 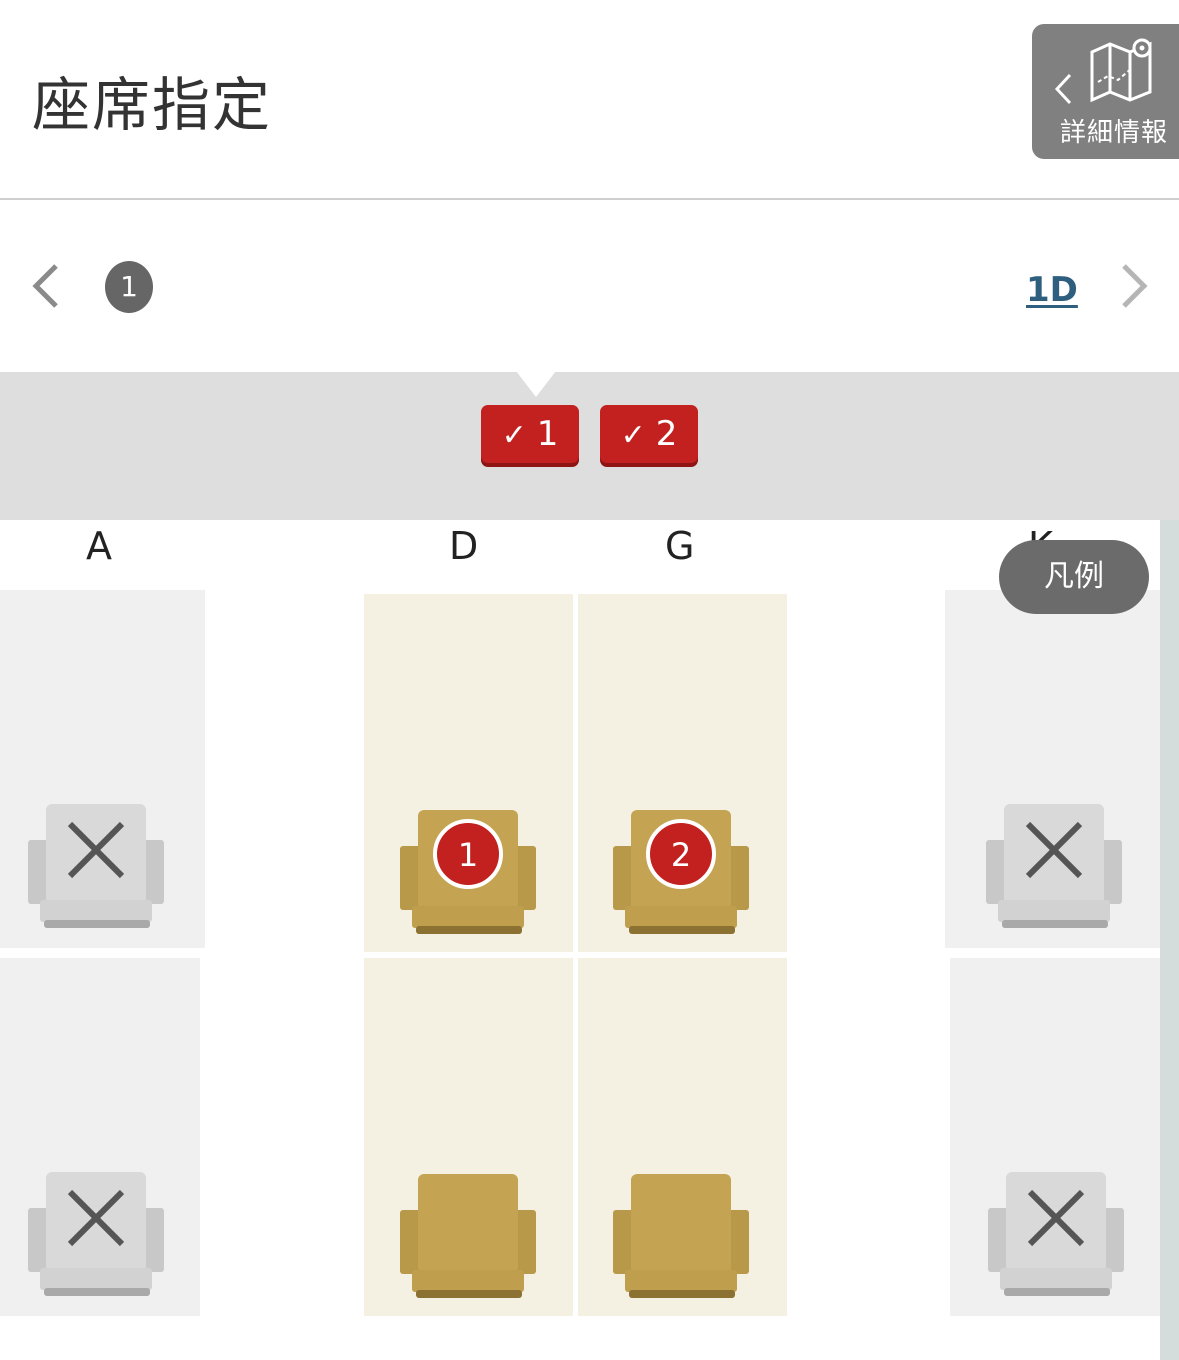 I want to click on scroll-rail, so click(x=1169, y=940).